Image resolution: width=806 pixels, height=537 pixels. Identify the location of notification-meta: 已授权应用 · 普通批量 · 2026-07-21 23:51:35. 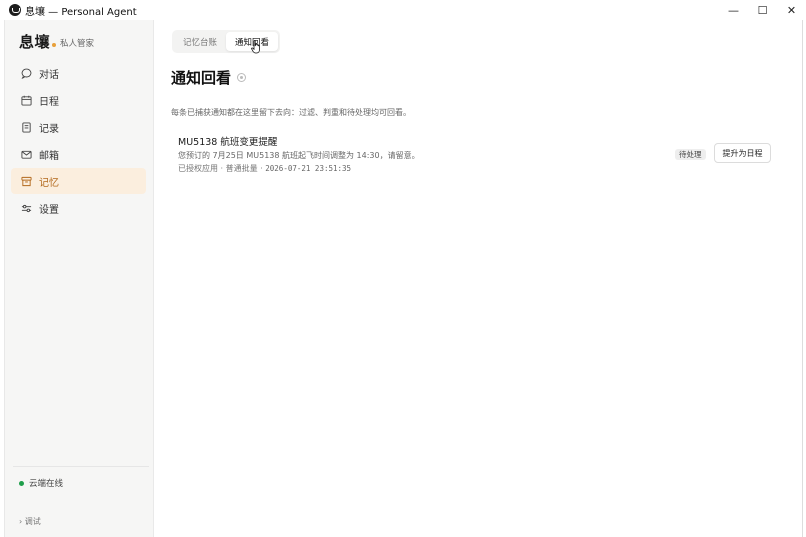
(264, 168).